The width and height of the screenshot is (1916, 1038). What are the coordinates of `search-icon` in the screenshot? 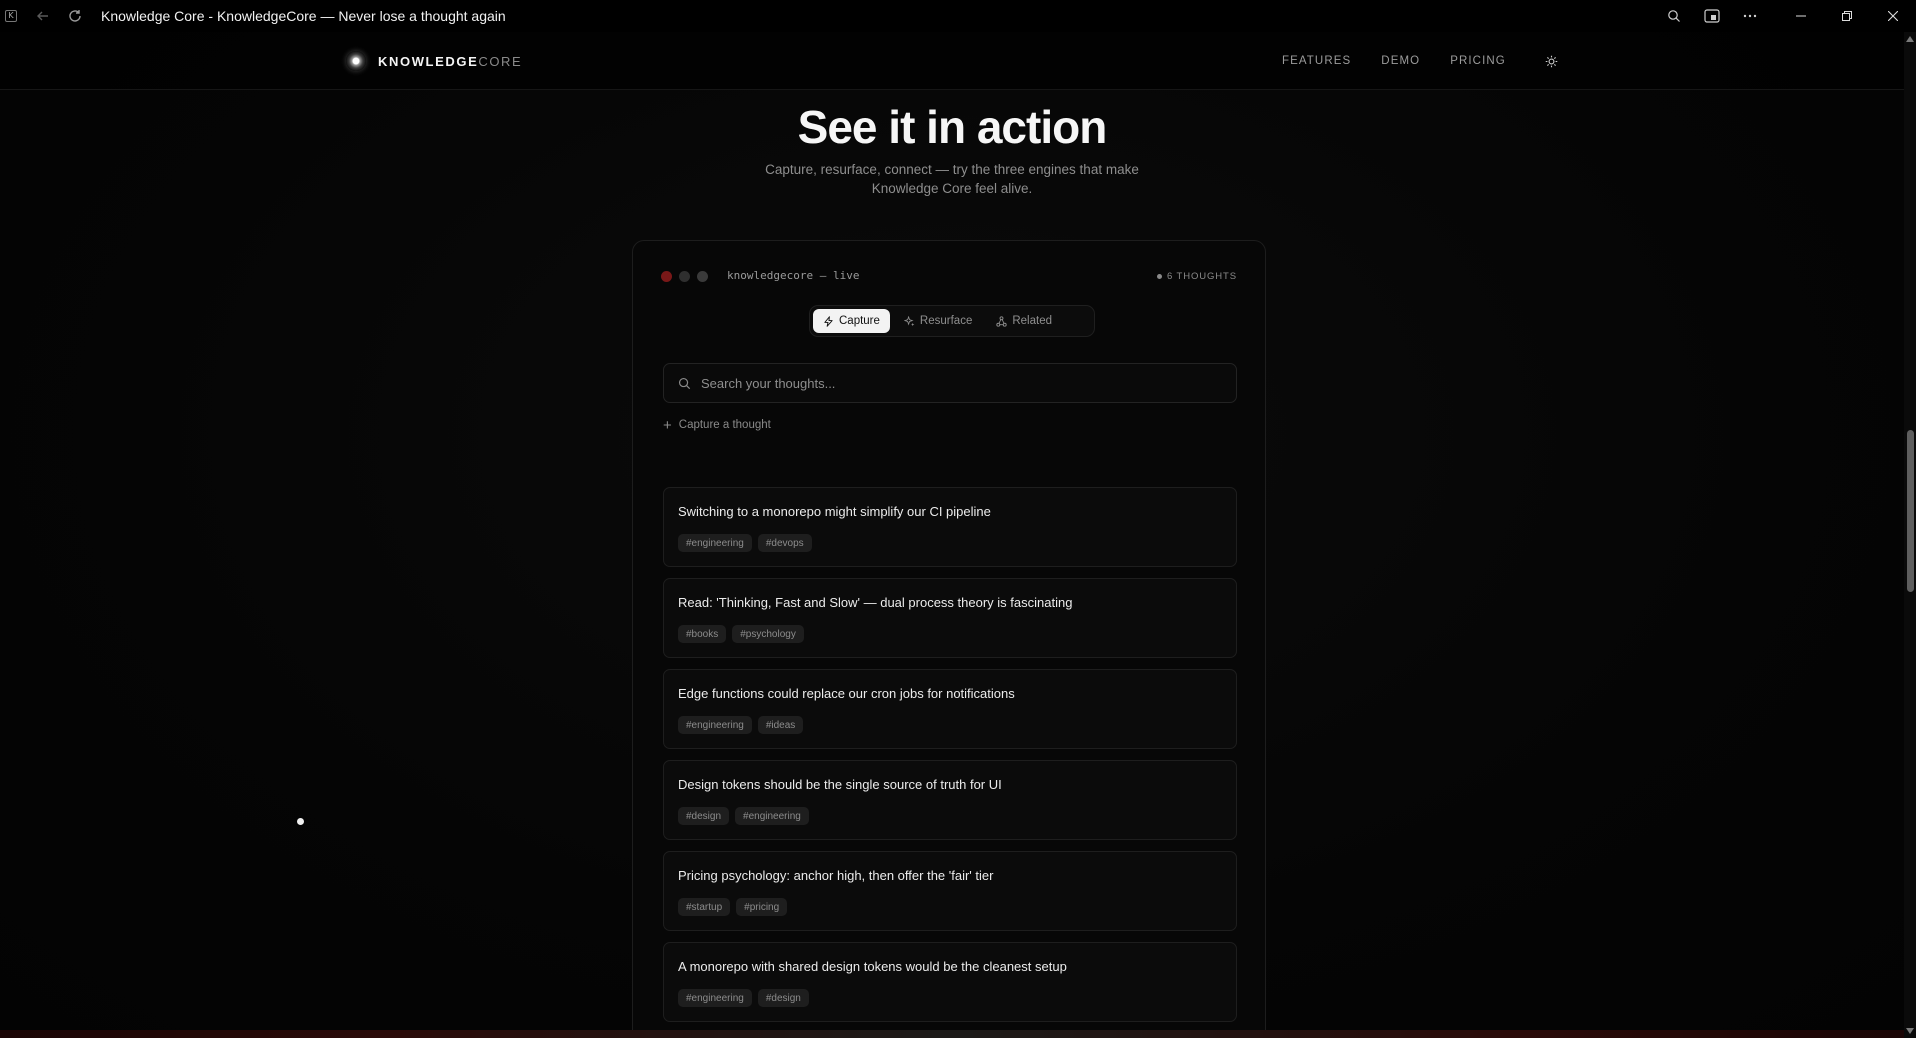 It's located at (684, 383).